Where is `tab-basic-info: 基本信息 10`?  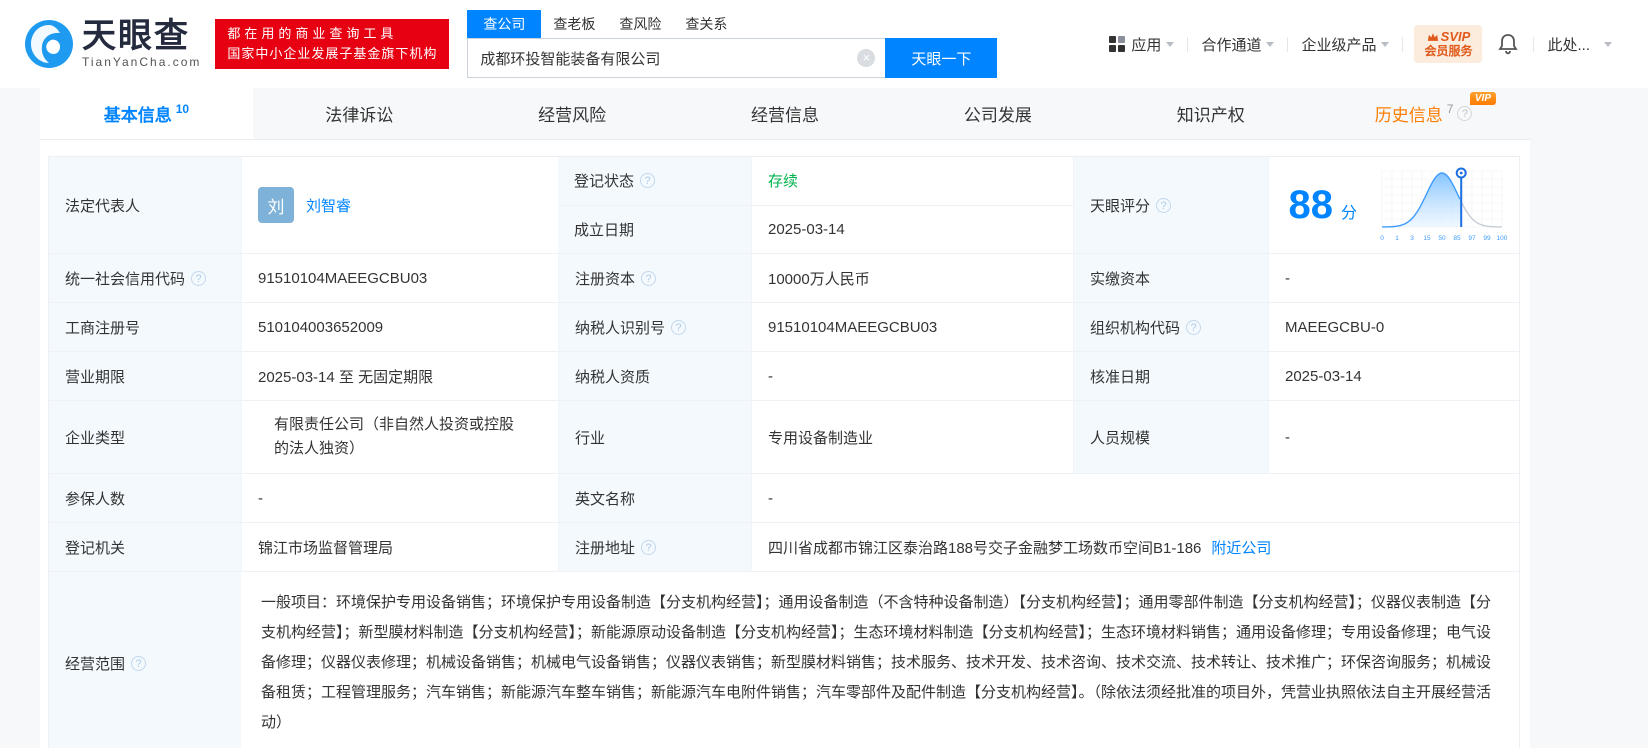
tab-basic-info: 基本信息 10 is located at coordinates (146, 113).